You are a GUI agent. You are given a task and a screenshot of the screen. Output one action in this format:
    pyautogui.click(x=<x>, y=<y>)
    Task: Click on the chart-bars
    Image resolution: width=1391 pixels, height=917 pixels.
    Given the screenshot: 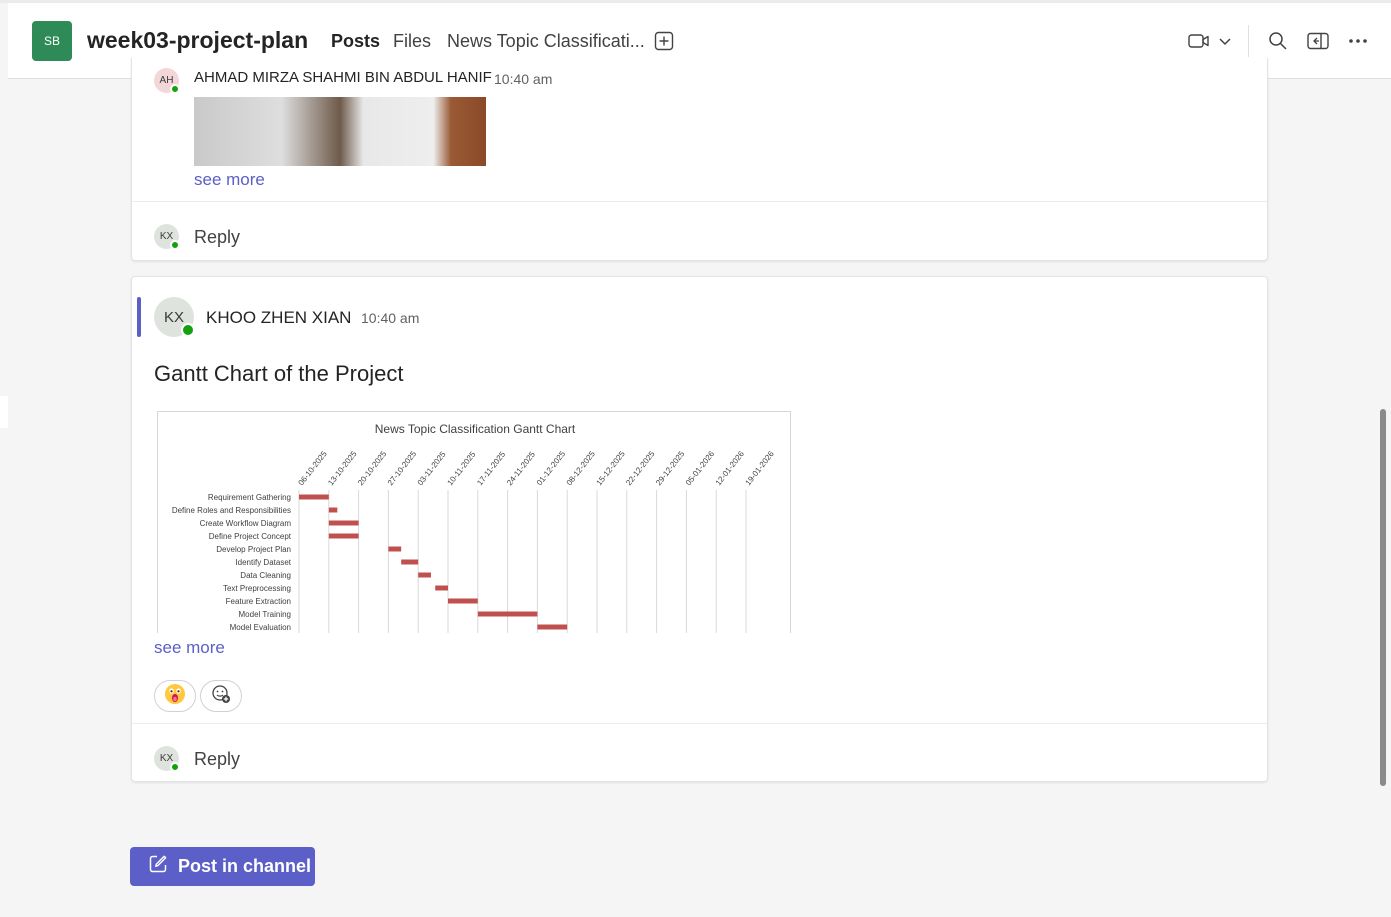 What is the action you would take?
    pyautogui.click(x=433, y=562)
    